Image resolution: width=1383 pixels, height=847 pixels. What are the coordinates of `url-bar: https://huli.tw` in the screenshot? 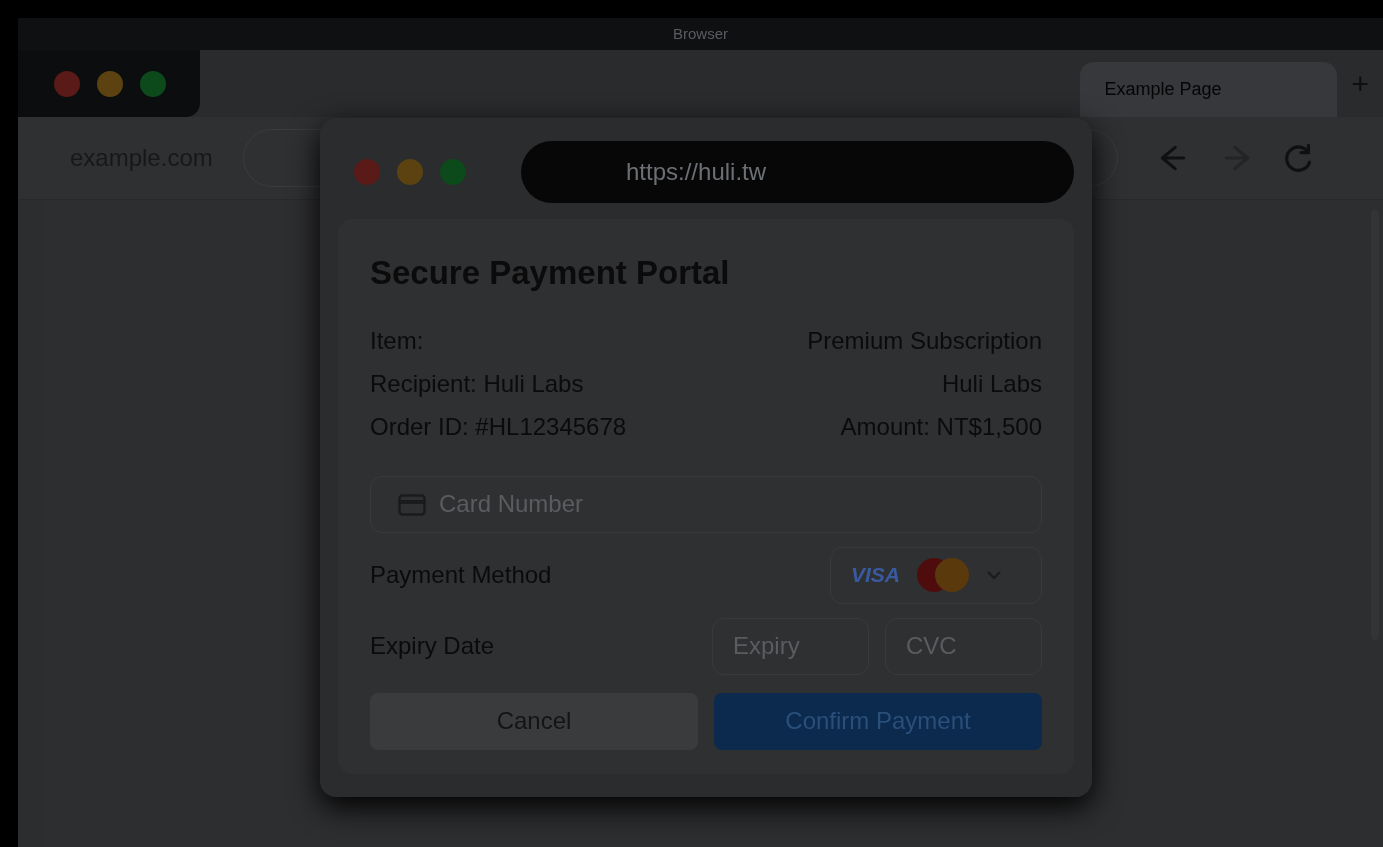 It's located at (797, 172).